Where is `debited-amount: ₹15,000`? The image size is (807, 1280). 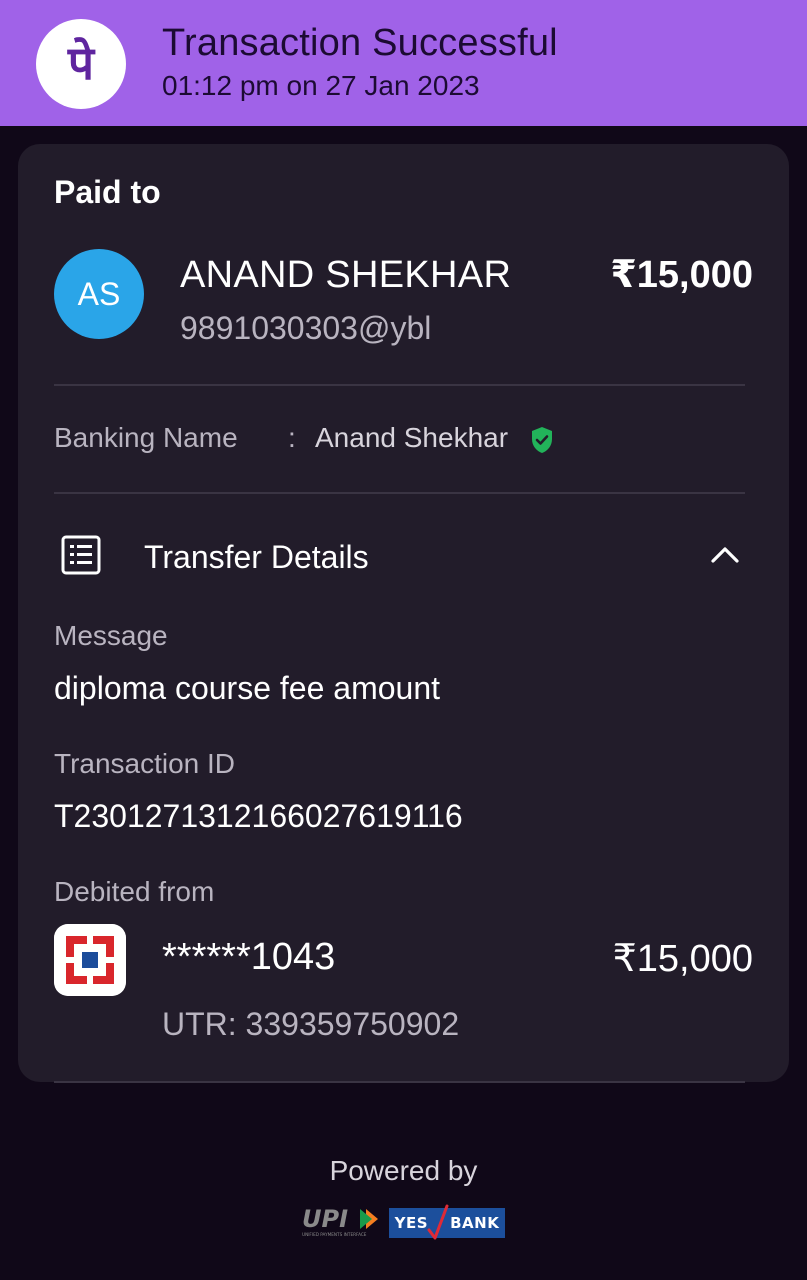
debited-amount: ₹15,000 is located at coordinates (682, 959).